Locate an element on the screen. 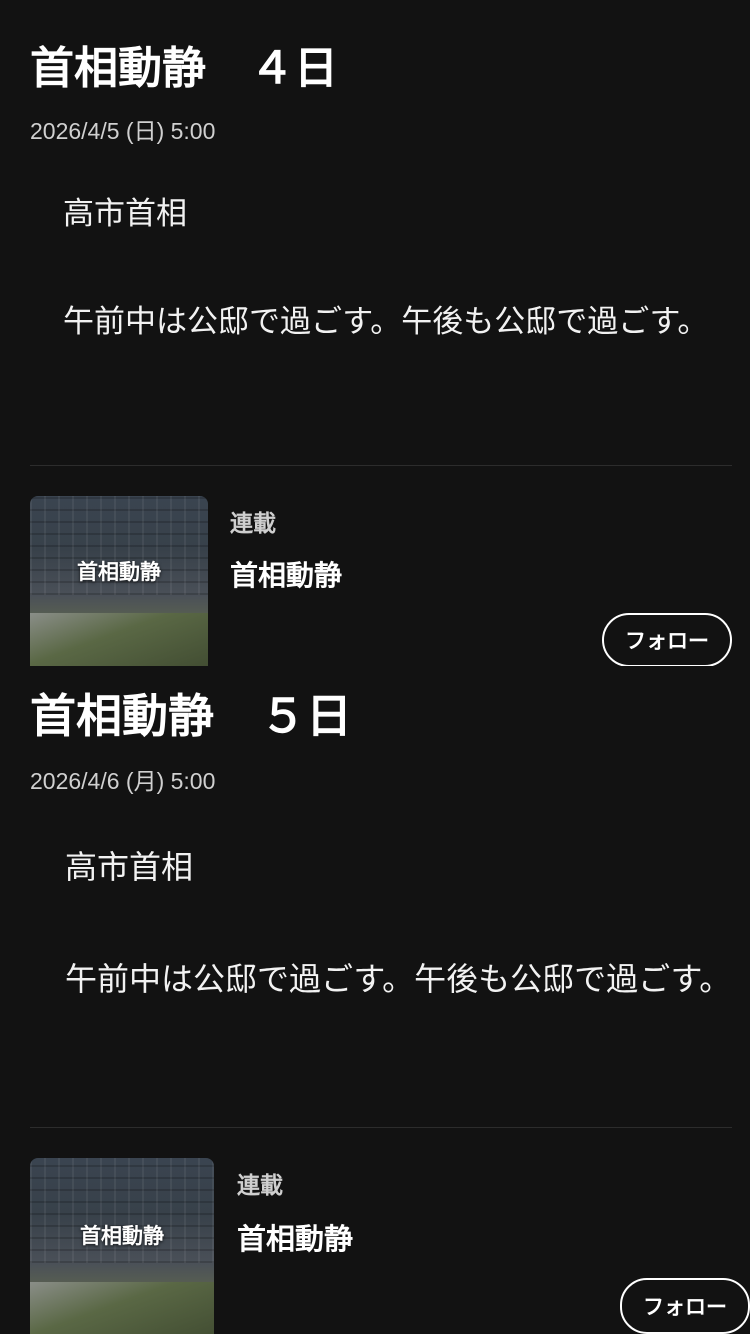 The height and width of the screenshot is (1334, 750). article-date: 2026/4/5 (日) 5:00 is located at coordinates (123, 131).